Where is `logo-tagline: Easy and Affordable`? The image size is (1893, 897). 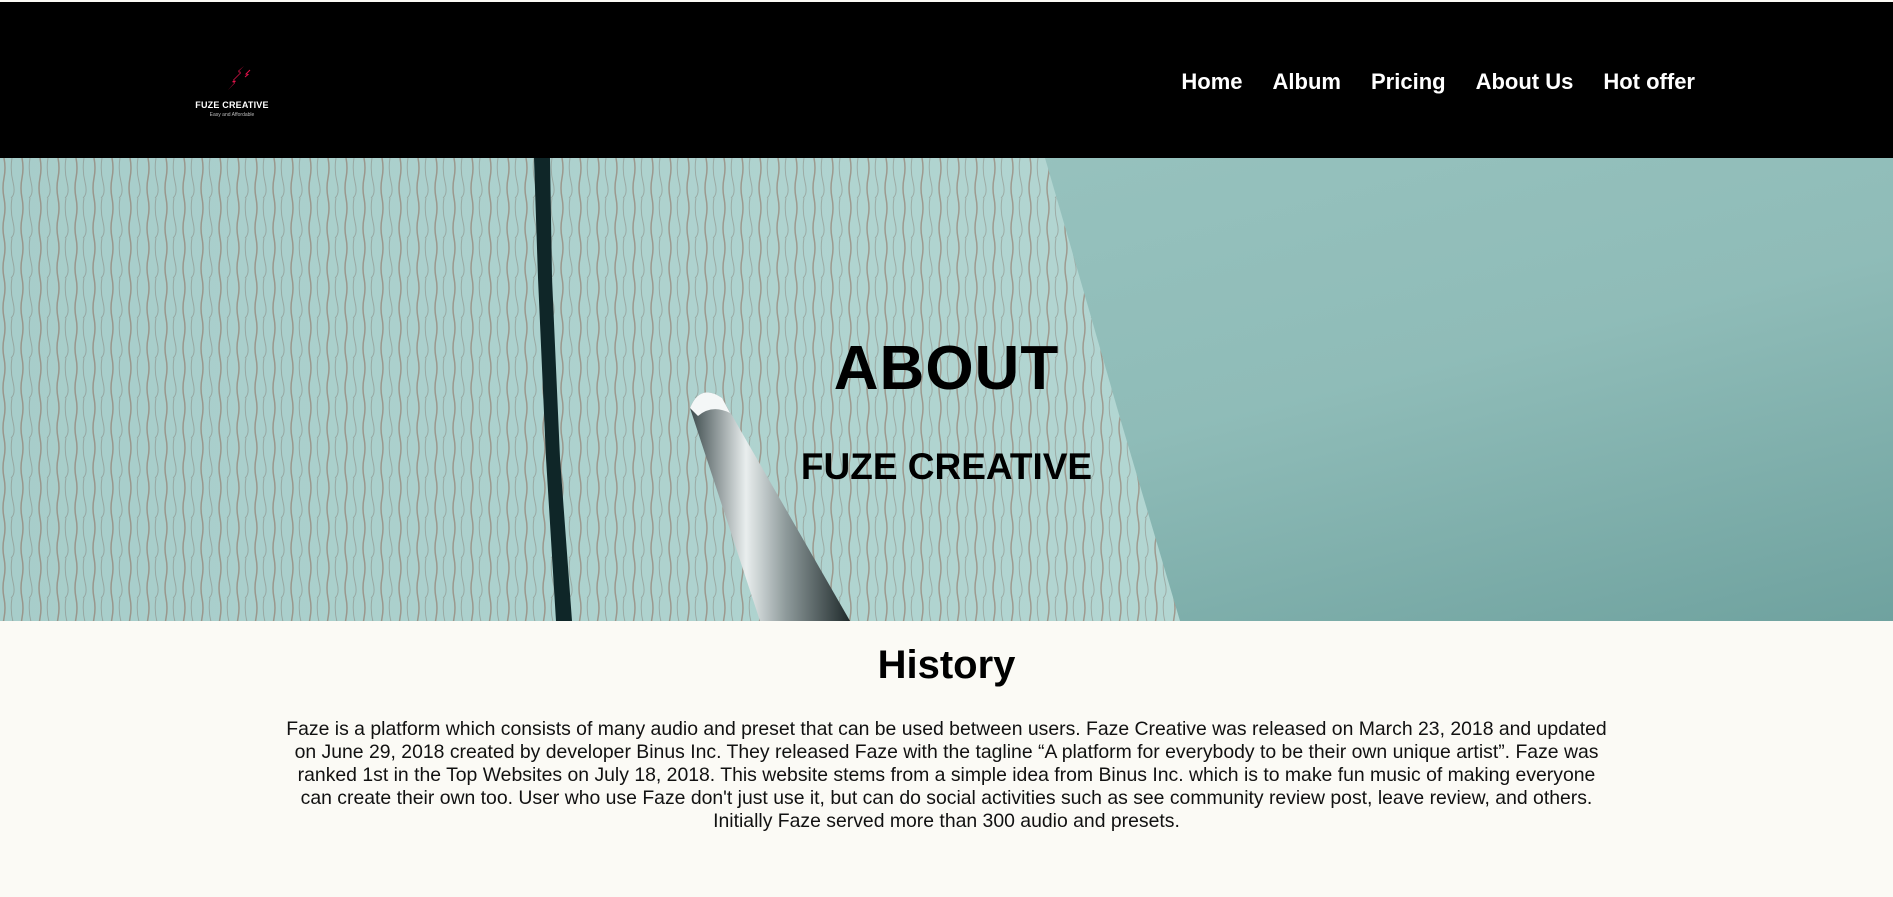
logo-tagline: Easy and Affordable is located at coordinates (232, 115).